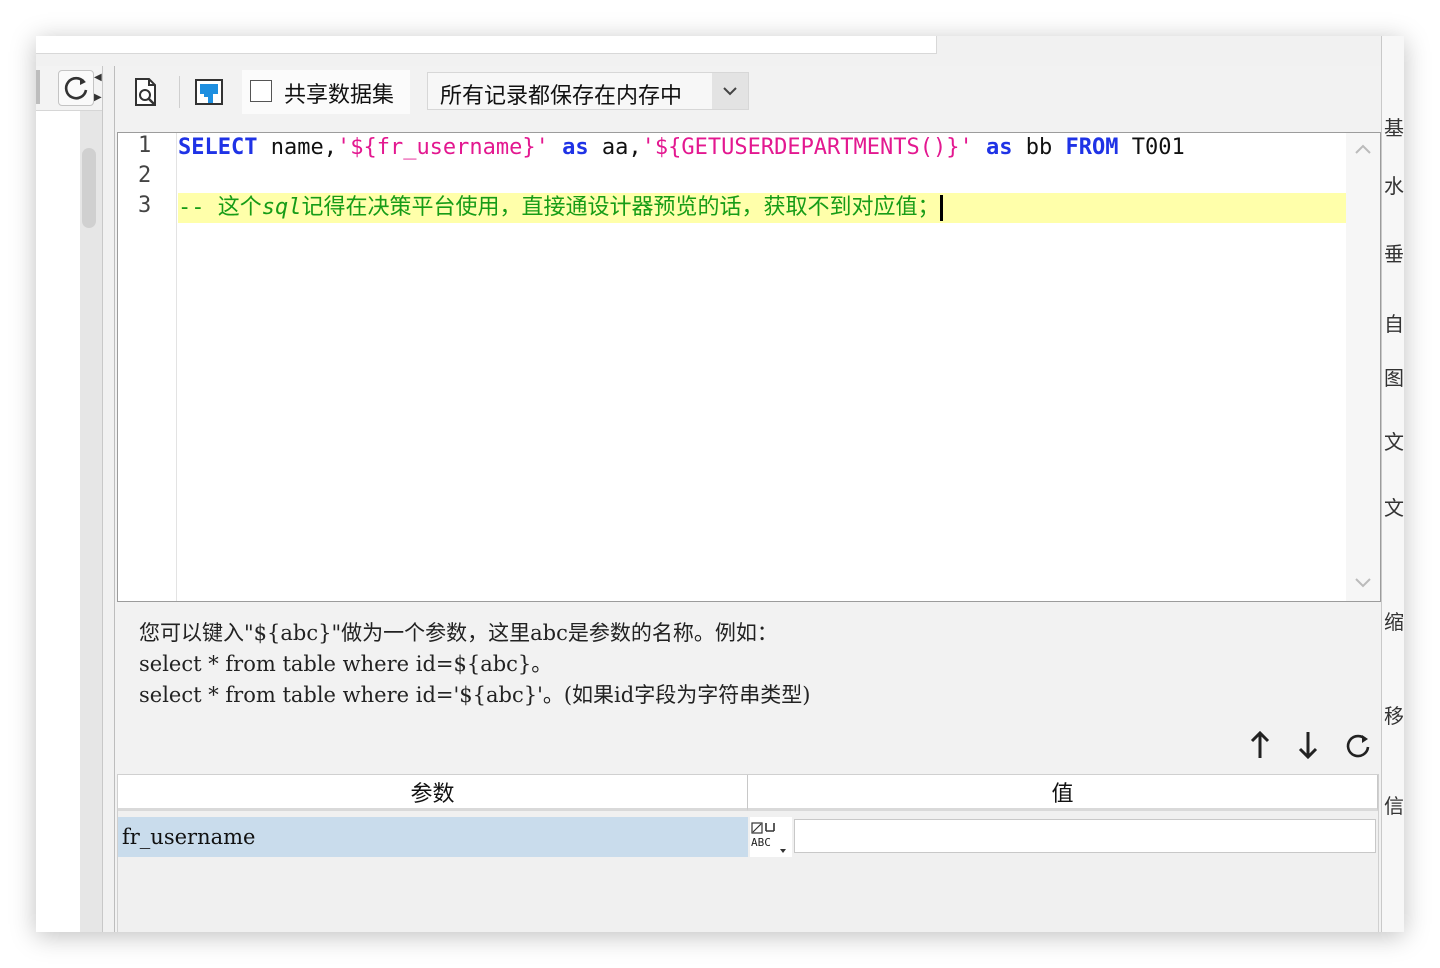 This screenshot has height=968, width=1440. I want to click on editor-scrollbar, so click(1363, 367).